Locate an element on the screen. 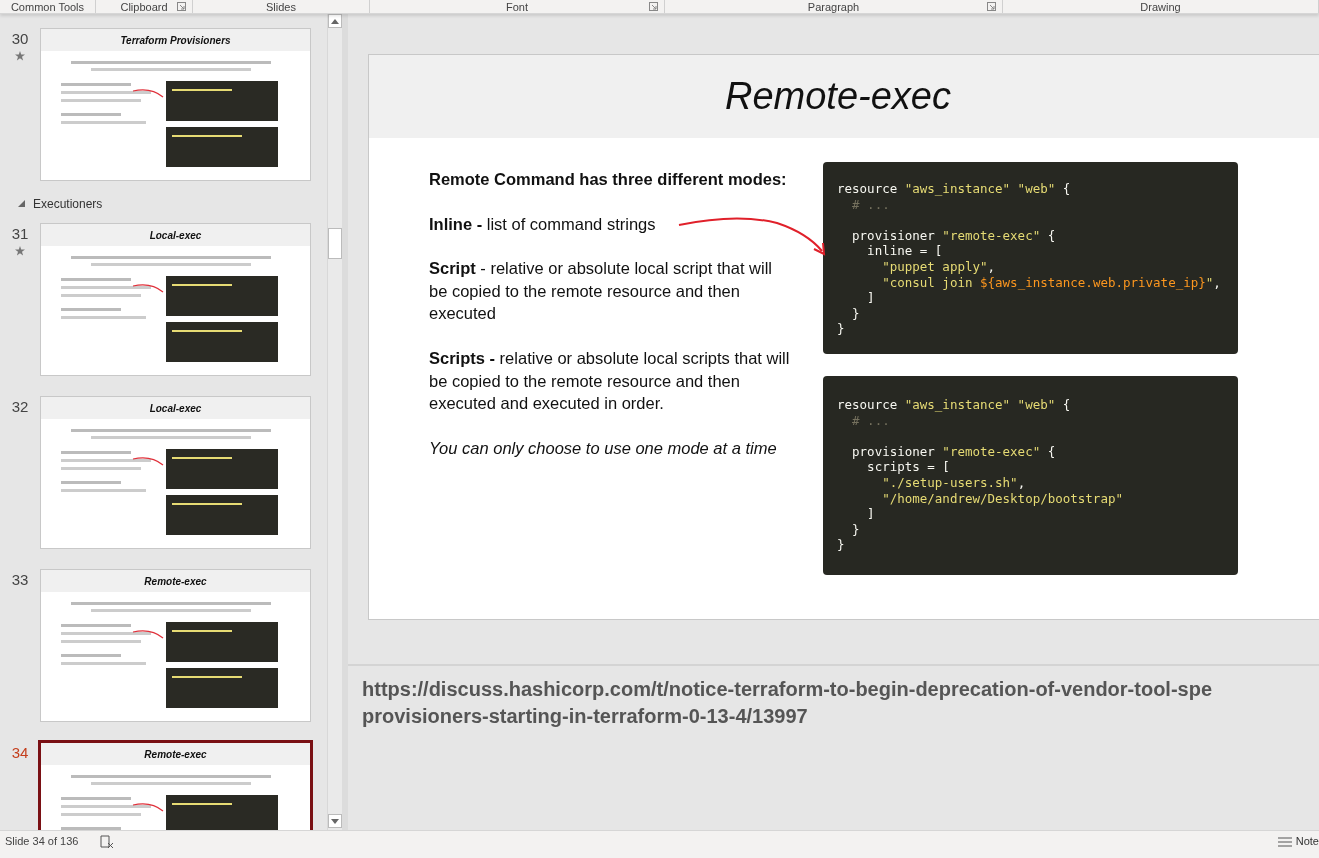 This screenshot has height=858, width=1319. group-label: Slides is located at coordinates (281, 6).